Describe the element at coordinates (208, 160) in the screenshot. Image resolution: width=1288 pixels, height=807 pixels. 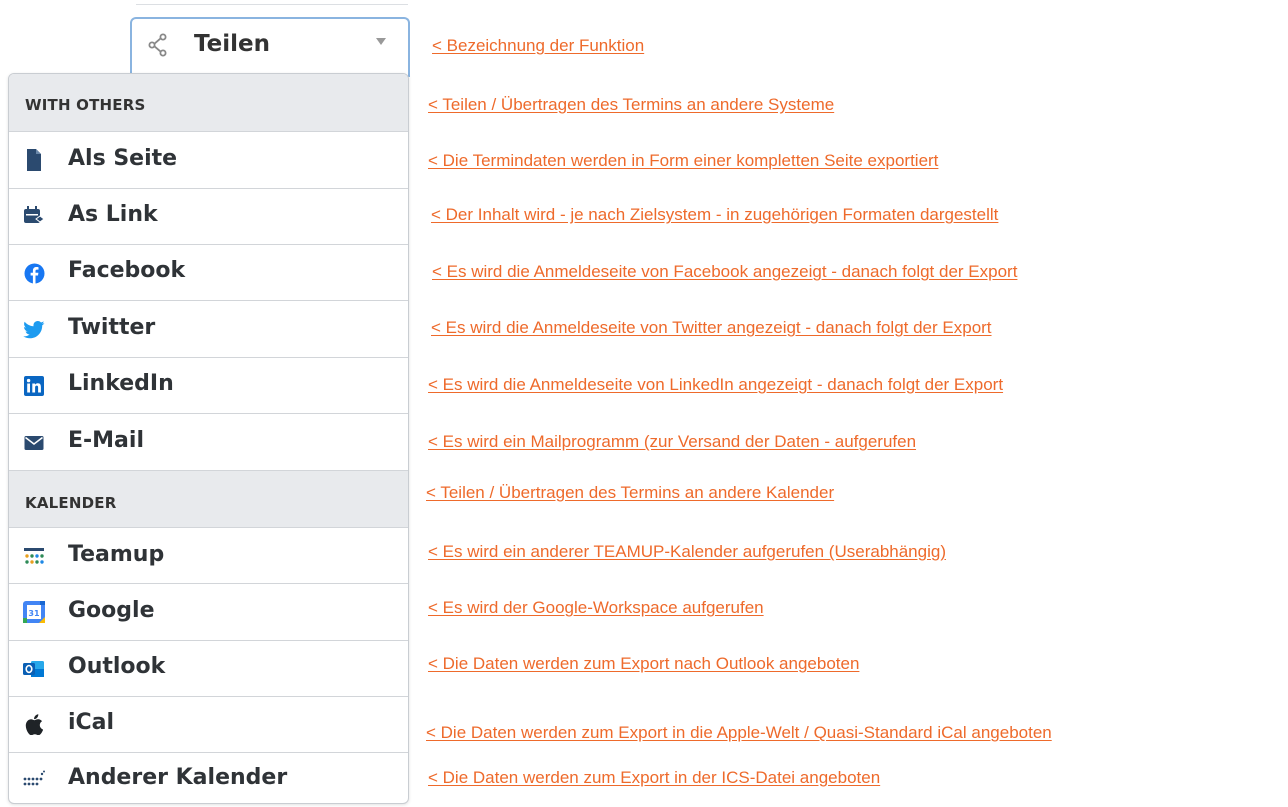
I see `menu-item-als-seite: Als Seite` at that location.